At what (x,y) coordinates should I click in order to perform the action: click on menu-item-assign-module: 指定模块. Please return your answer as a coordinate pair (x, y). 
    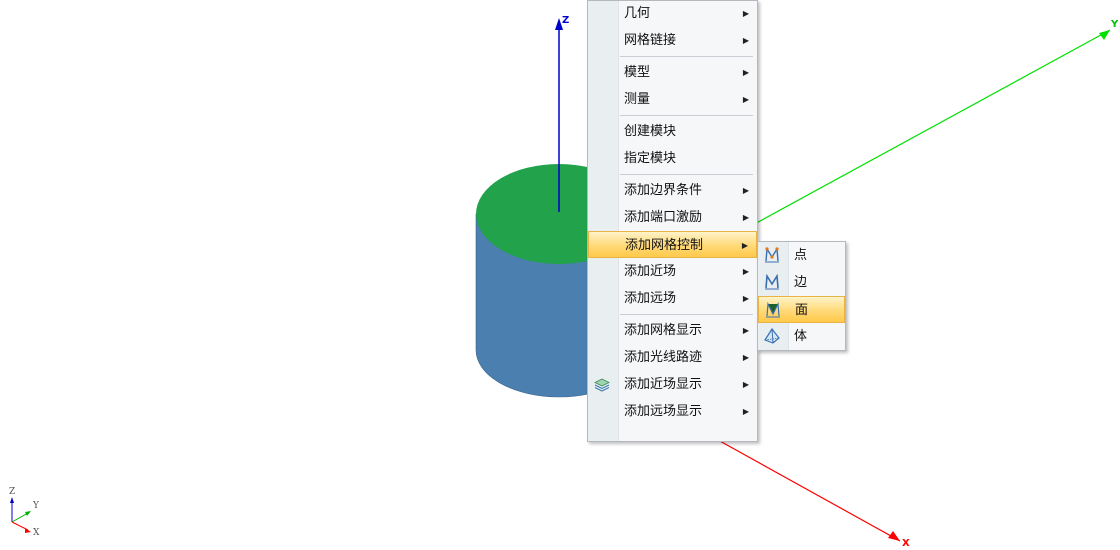
    Looking at the image, I should click on (672, 158).